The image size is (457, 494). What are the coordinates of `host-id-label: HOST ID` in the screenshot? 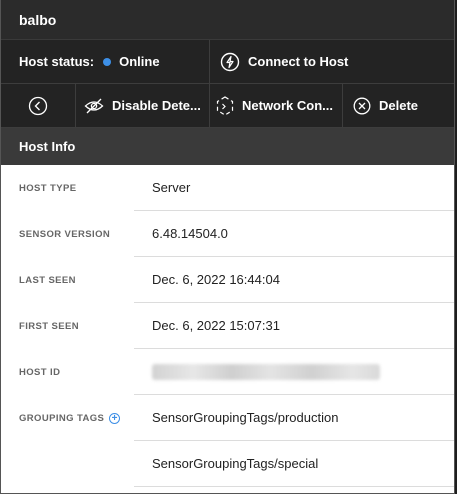 It's located at (40, 372).